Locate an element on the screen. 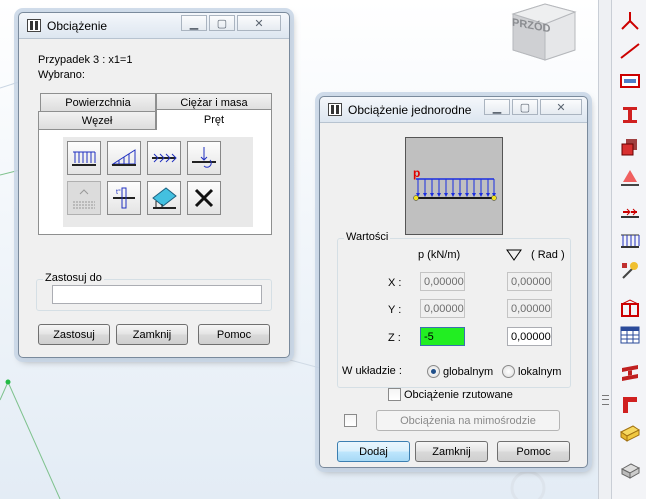 This screenshot has width=646, height=499. row-y-label: Y : is located at coordinates (395, 310).